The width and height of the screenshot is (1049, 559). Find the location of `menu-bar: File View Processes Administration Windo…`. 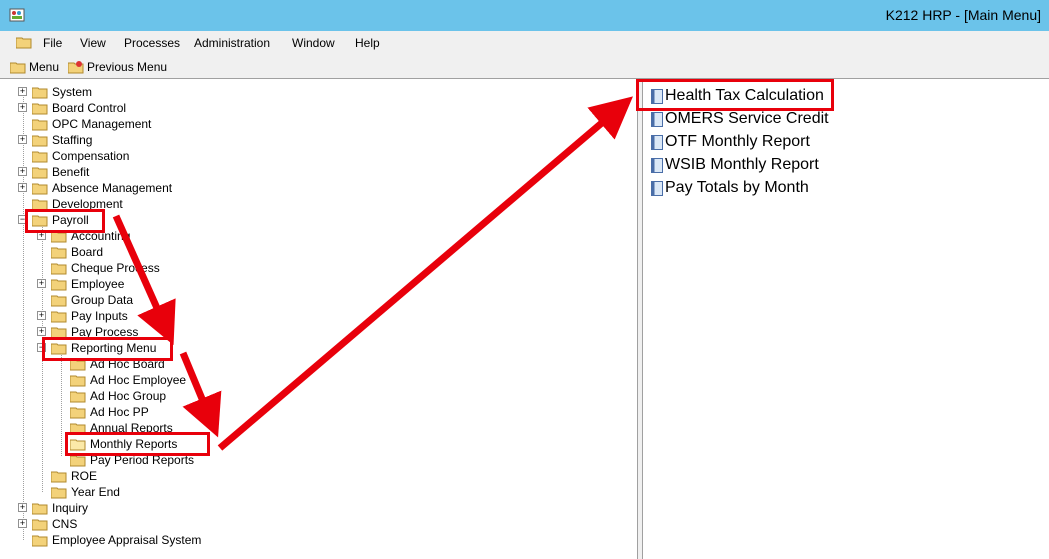

menu-bar: File View Processes Administration Windo… is located at coordinates (524, 43).